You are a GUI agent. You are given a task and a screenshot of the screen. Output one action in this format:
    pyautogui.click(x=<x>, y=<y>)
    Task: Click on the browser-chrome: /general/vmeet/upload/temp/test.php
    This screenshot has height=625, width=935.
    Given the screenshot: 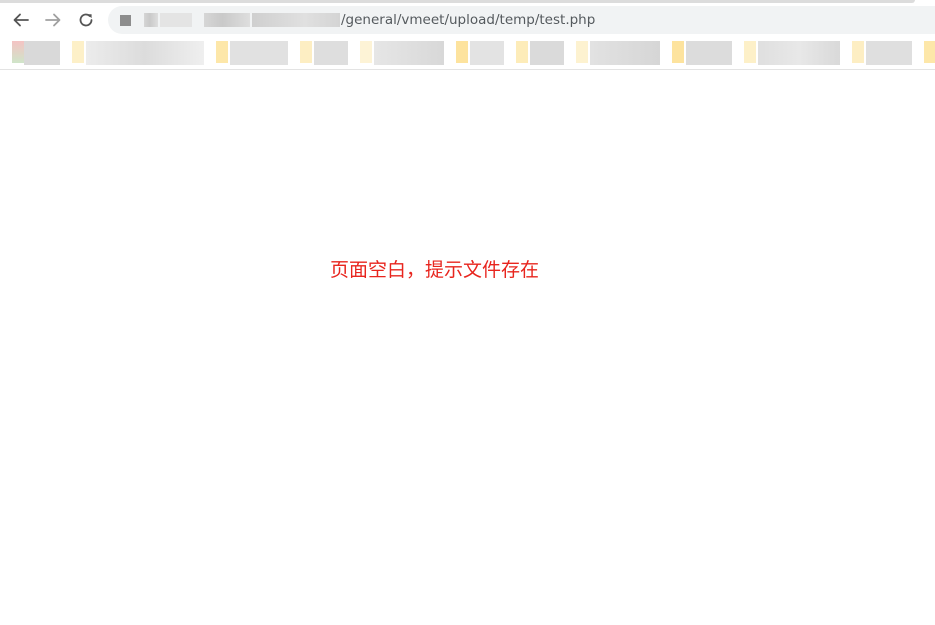 What is the action you would take?
    pyautogui.click(x=467, y=35)
    